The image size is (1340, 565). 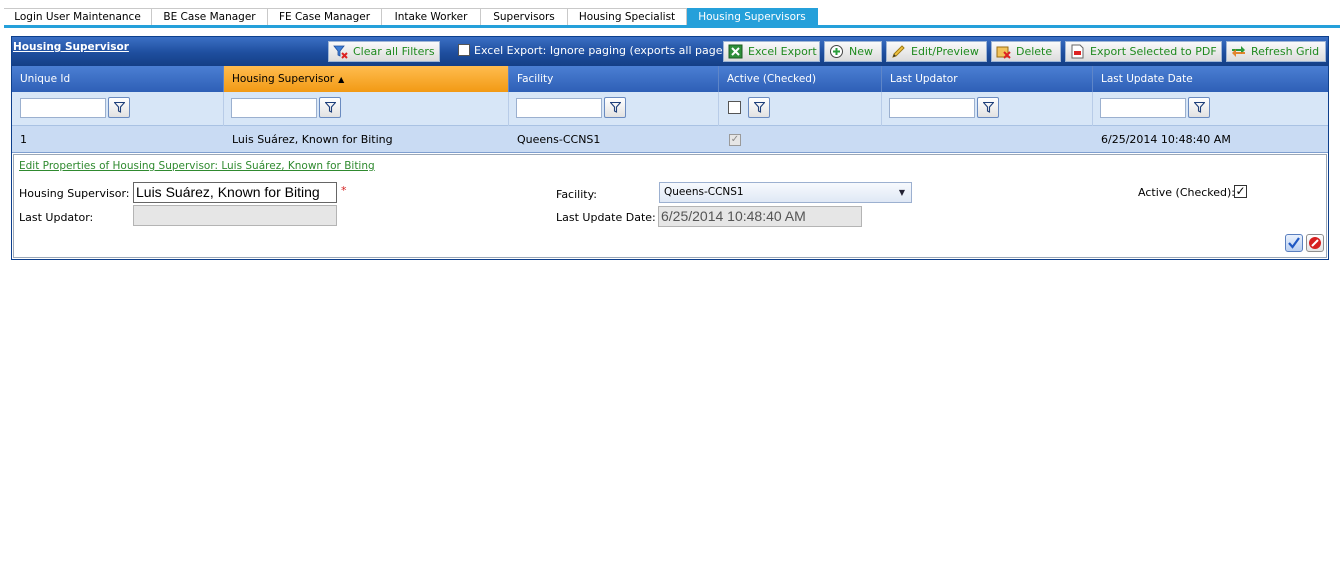 I want to click on last-update-date-field-label: Last Update Date:, so click(x=606, y=217).